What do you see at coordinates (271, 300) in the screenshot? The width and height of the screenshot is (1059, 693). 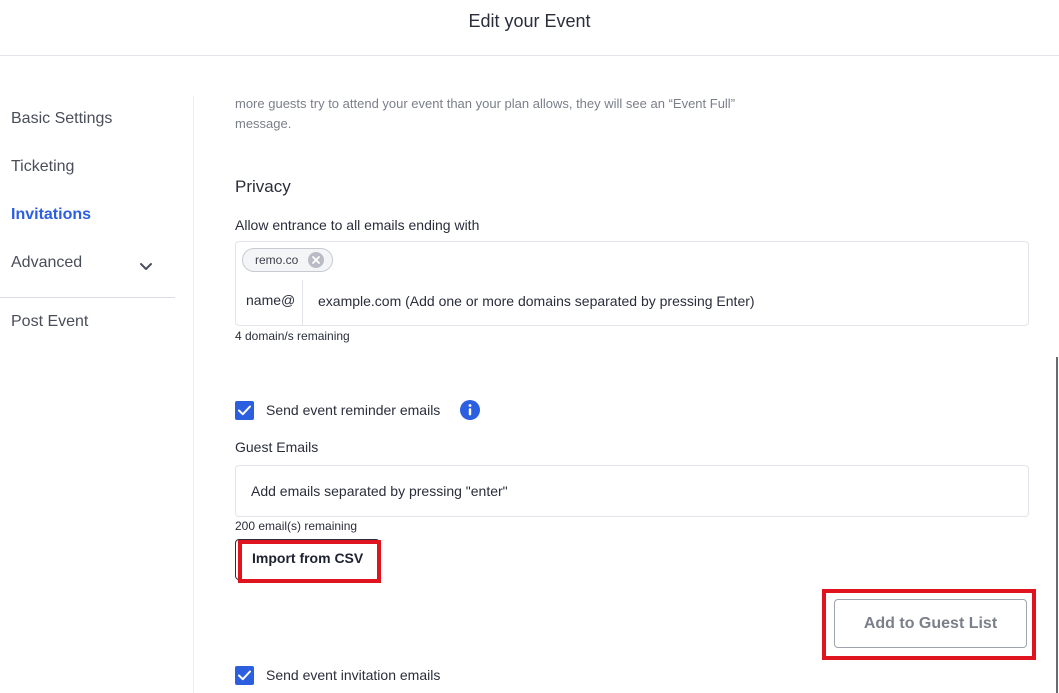 I see `email-prefix: name@` at bounding box center [271, 300].